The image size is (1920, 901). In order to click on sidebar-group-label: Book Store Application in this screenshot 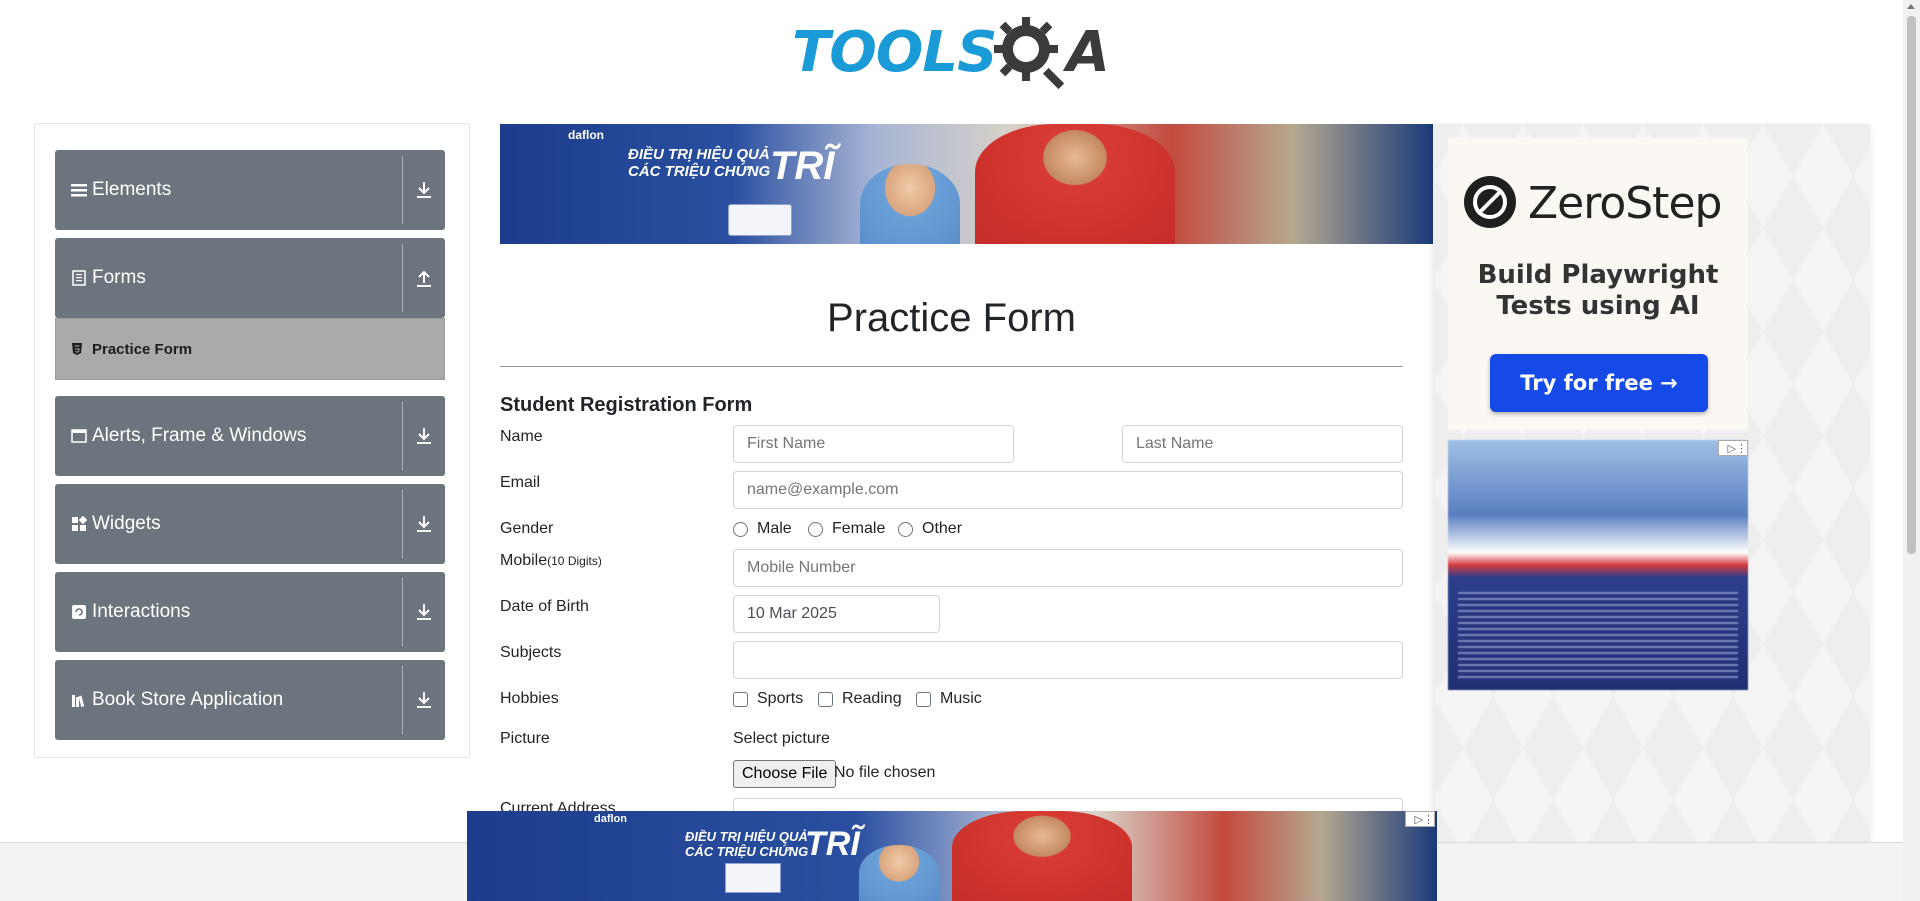, I will do `click(188, 699)`.